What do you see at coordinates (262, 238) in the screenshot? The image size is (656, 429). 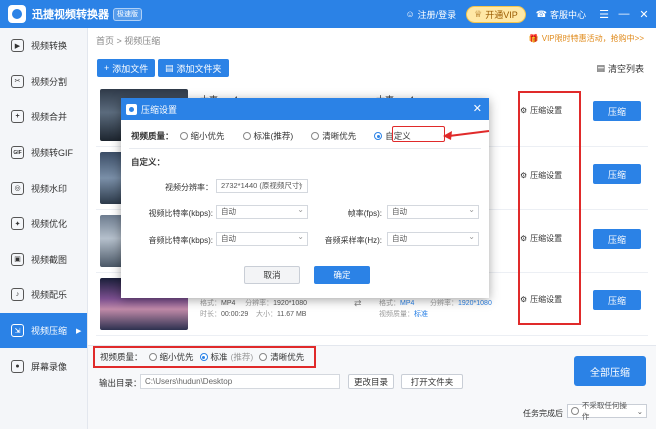 I see `audio-bitrate-select: 自动` at bounding box center [262, 238].